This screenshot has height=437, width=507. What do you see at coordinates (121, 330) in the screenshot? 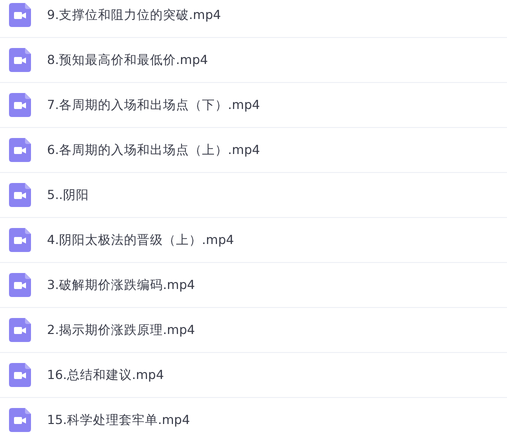
I see `file-name: 2.揭示期价涨跌原理.mp4` at bounding box center [121, 330].